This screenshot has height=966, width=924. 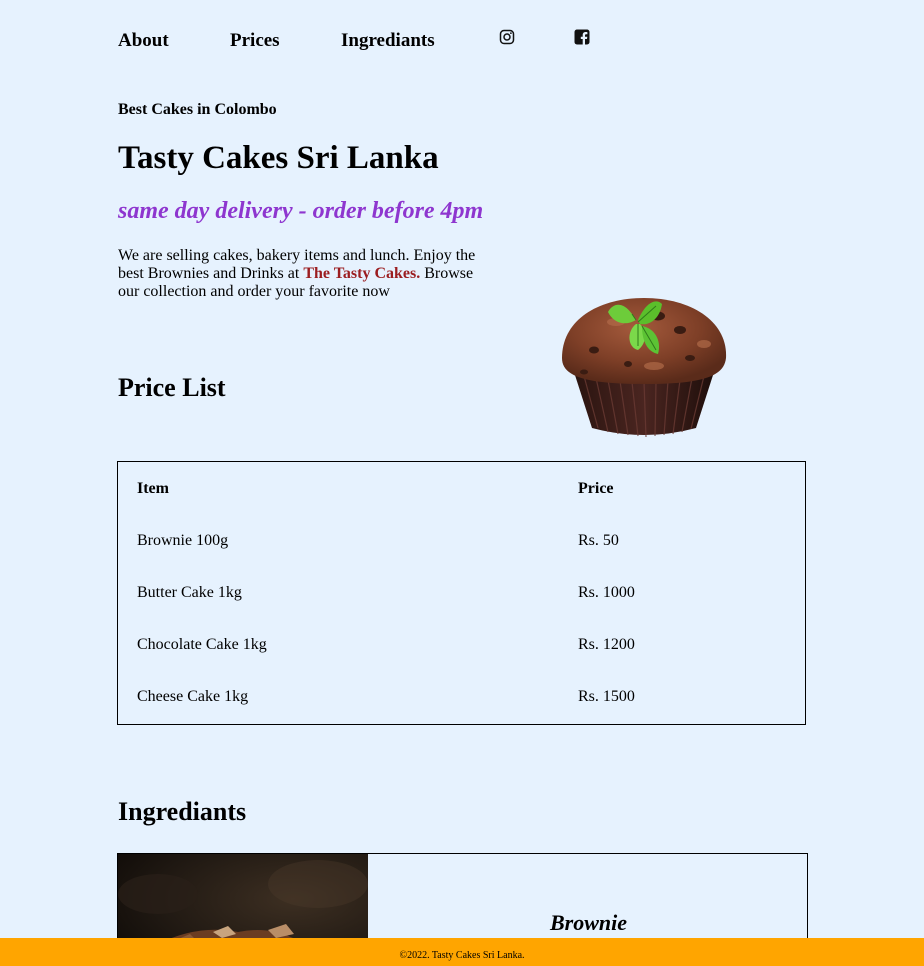 What do you see at coordinates (278, 158) in the screenshot?
I see `page-title: Tasty Cakes Sri Lanka` at bounding box center [278, 158].